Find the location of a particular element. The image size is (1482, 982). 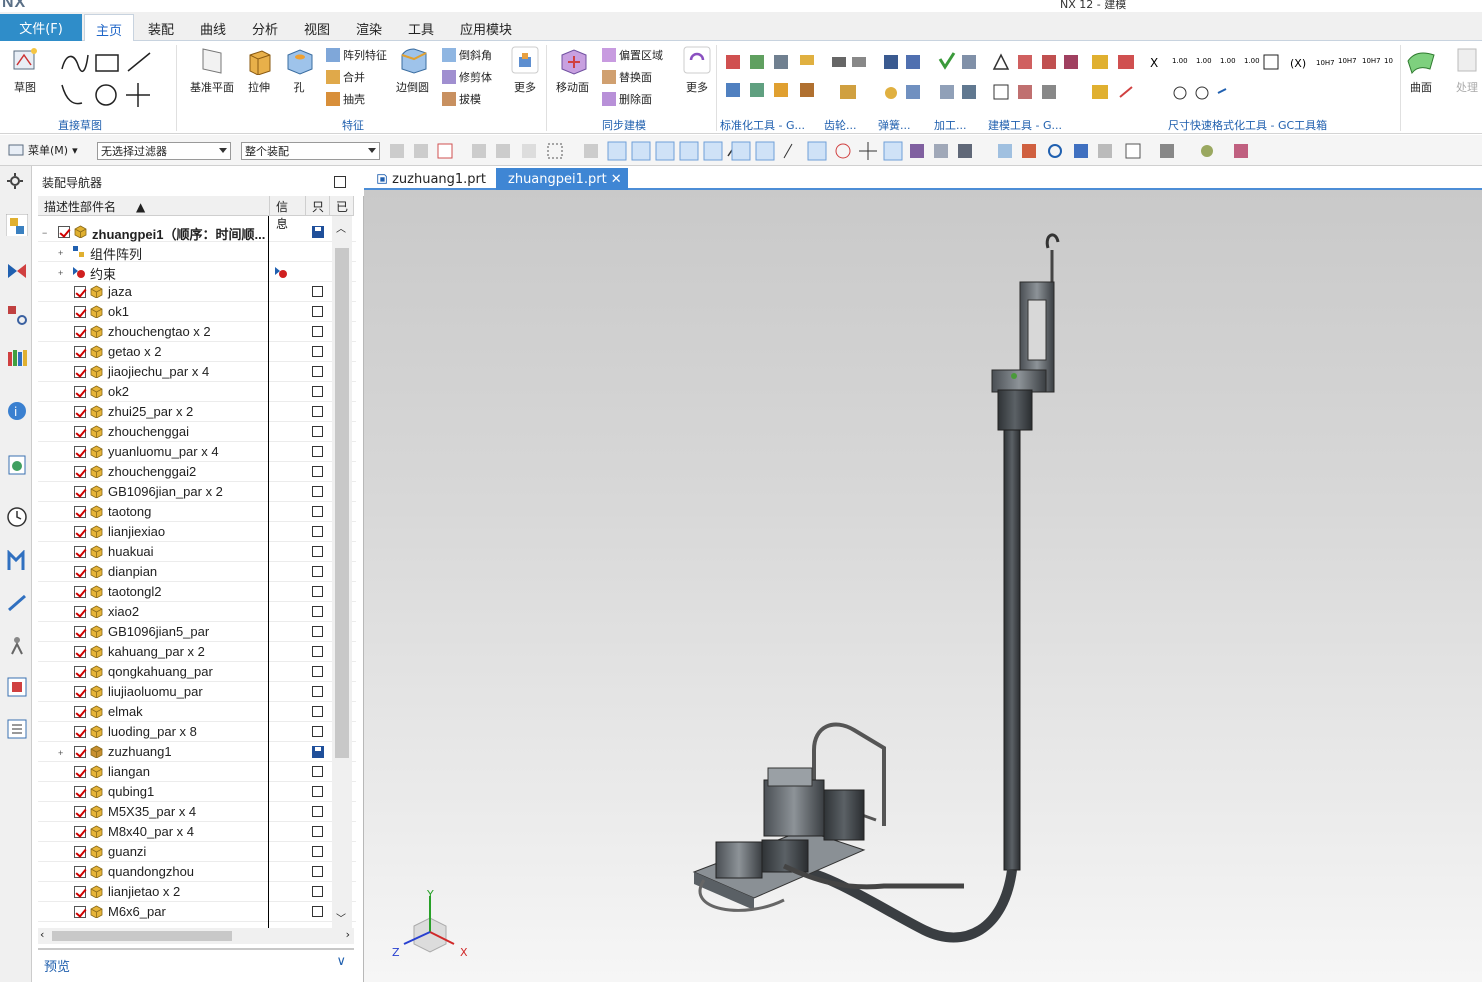

pattern-feature-button: 阵列特征 is located at coordinates (356, 55).